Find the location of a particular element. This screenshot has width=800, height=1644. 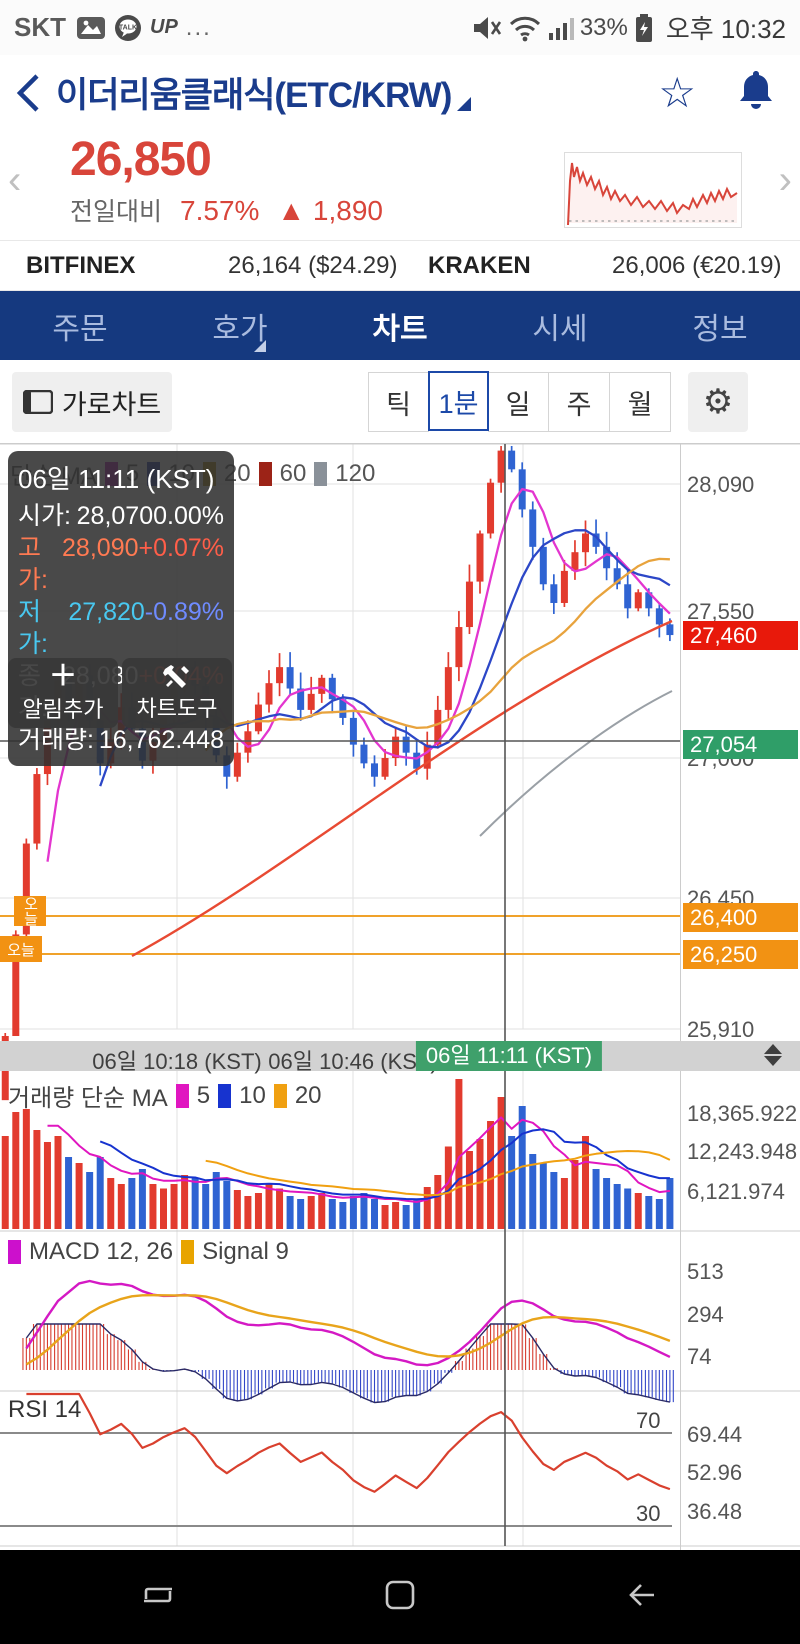

landscape-phone-icon is located at coordinates (37, 402).